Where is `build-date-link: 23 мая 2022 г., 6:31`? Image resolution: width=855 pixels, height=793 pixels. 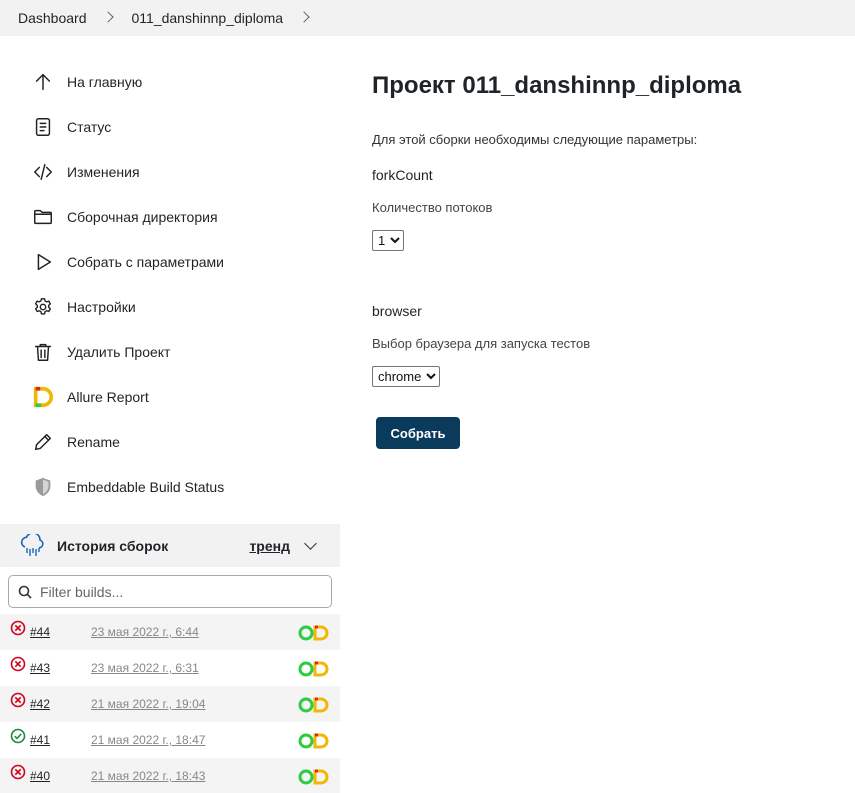
build-date-link: 23 мая 2022 г., 6:31 is located at coordinates (145, 668).